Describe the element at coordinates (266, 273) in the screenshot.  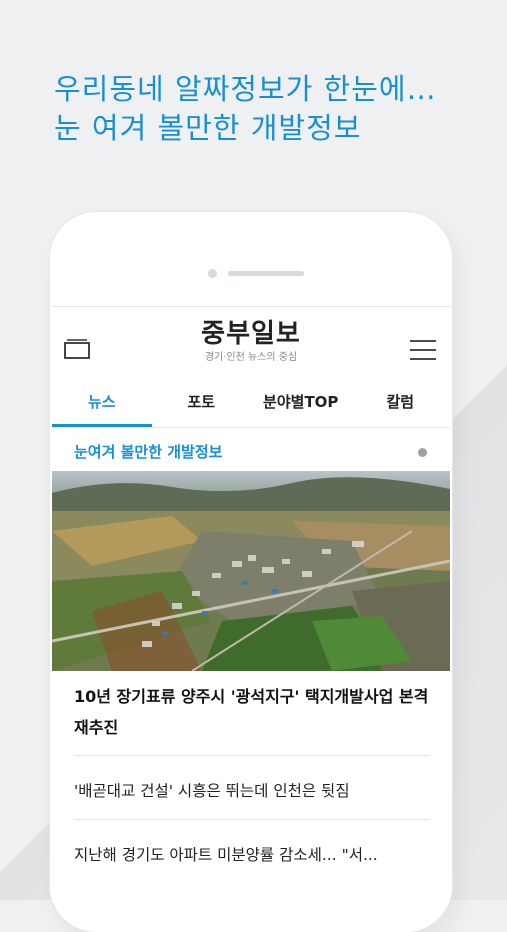
I see `speaker-bar` at that location.